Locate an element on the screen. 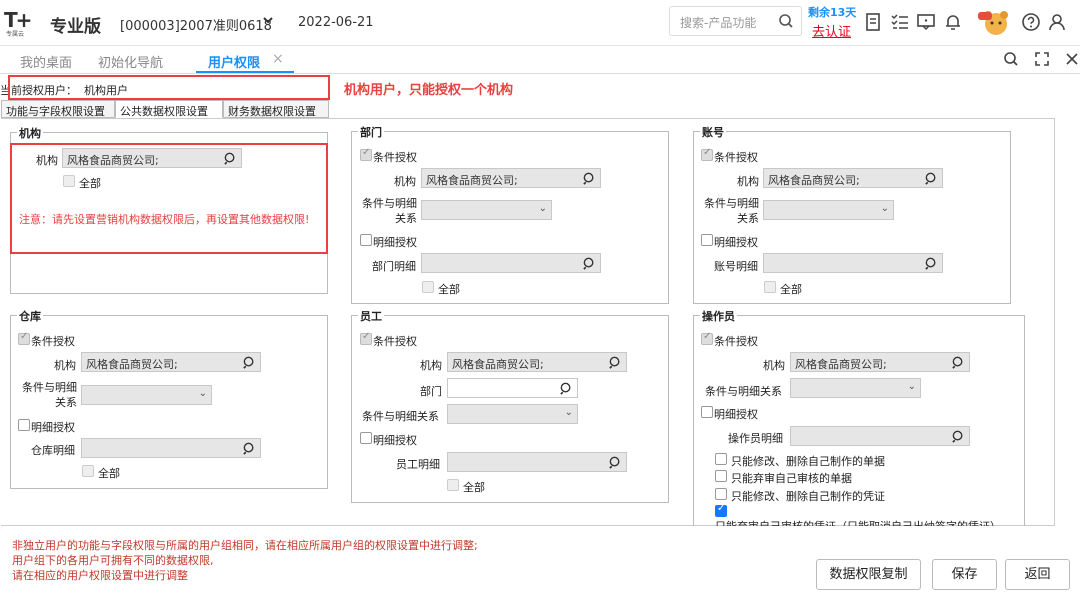 This screenshot has height=593, width=1080. employee-detail-field is located at coordinates (537, 462).